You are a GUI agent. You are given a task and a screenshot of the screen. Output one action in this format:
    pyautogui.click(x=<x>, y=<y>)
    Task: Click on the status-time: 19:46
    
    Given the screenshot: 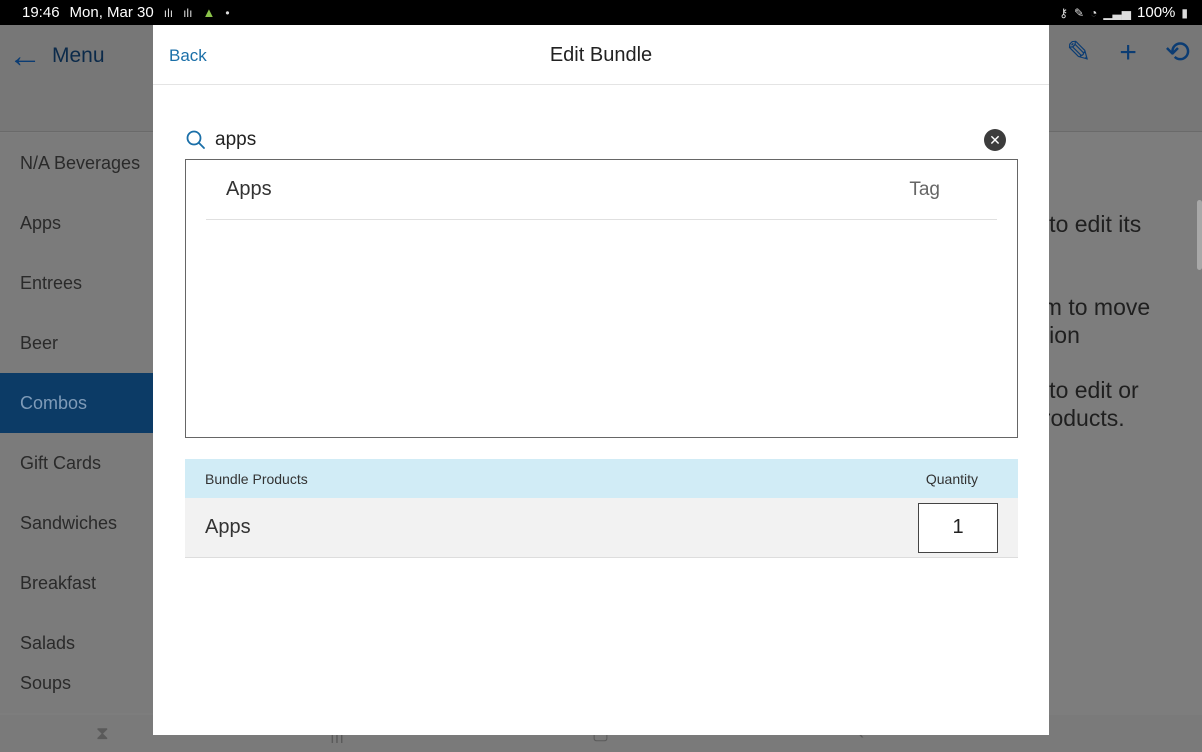 What is the action you would take?
    pyautogui.click(x=41, y=12)
    